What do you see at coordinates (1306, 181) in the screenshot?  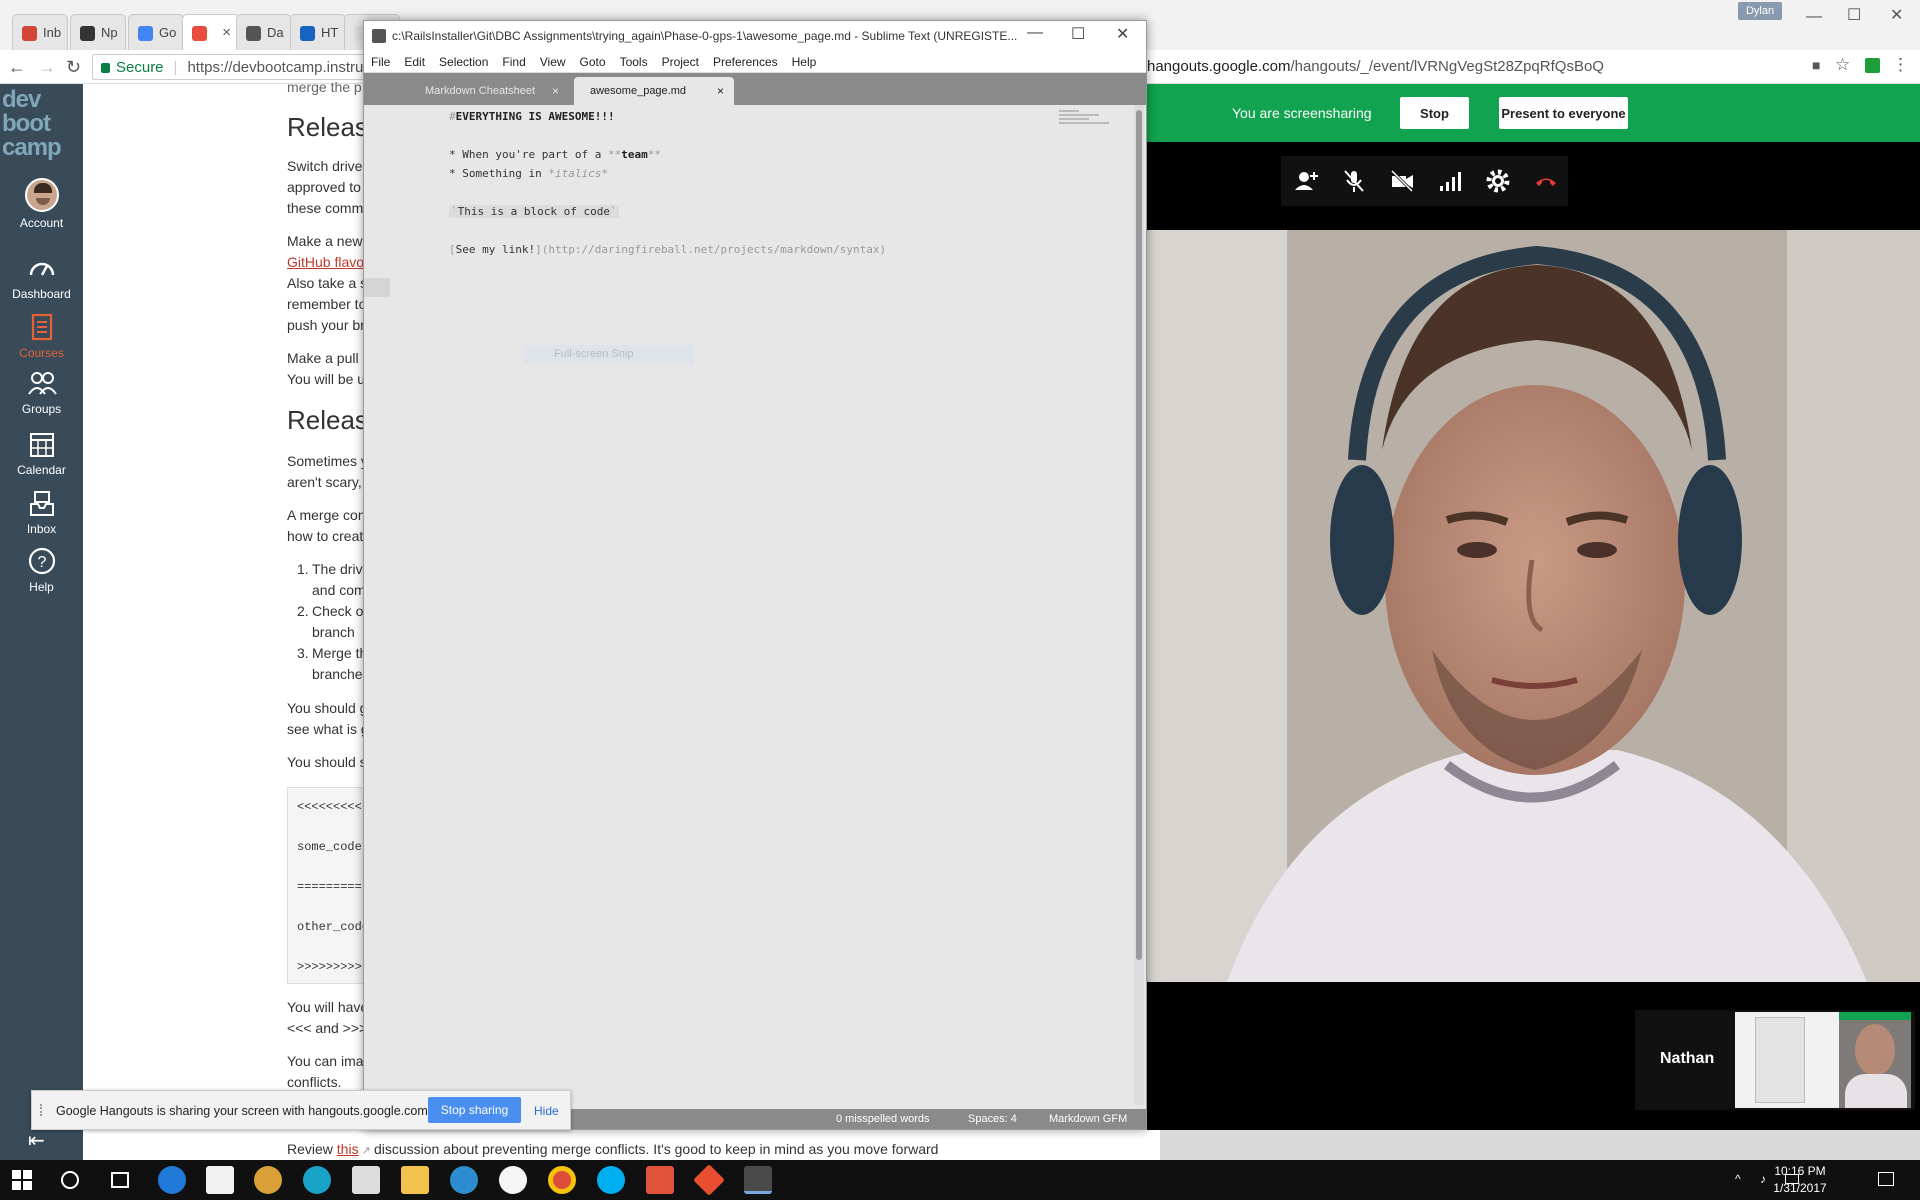 I see `add-person-icon` at bounding box center [1306, 181].